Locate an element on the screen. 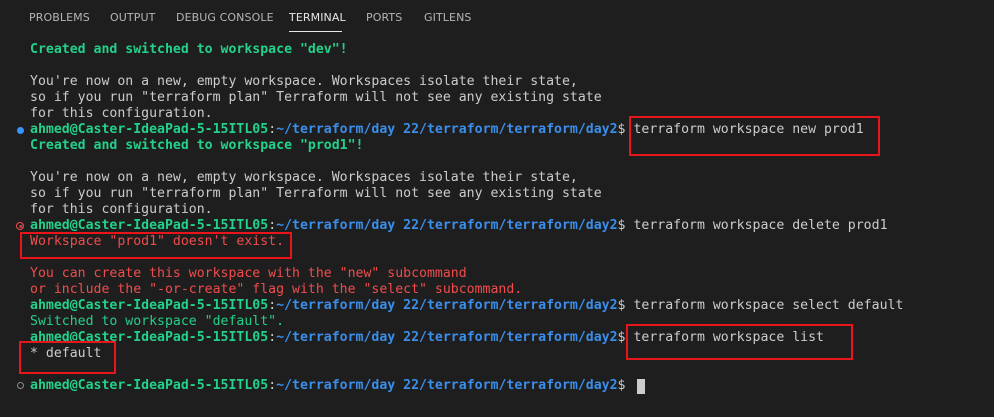 This screenshot has height=417, width=994. output-switched-default: Switched to workspace "default". is located at coordinates (157, 321).